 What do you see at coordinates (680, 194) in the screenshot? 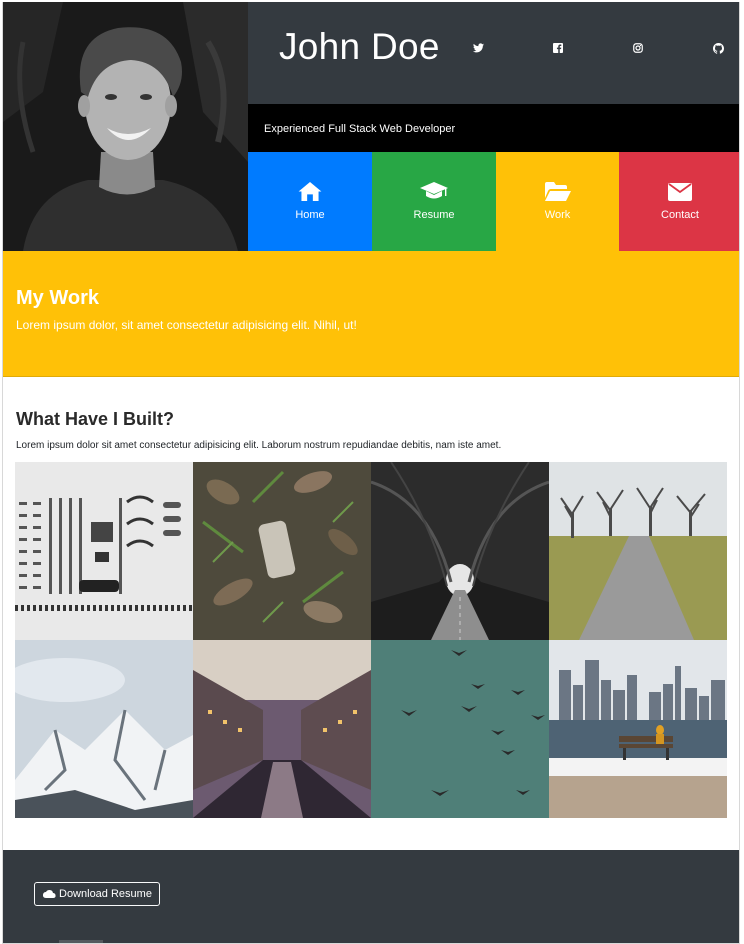
I see `envelope-icon` at bounding box center [680, 194].